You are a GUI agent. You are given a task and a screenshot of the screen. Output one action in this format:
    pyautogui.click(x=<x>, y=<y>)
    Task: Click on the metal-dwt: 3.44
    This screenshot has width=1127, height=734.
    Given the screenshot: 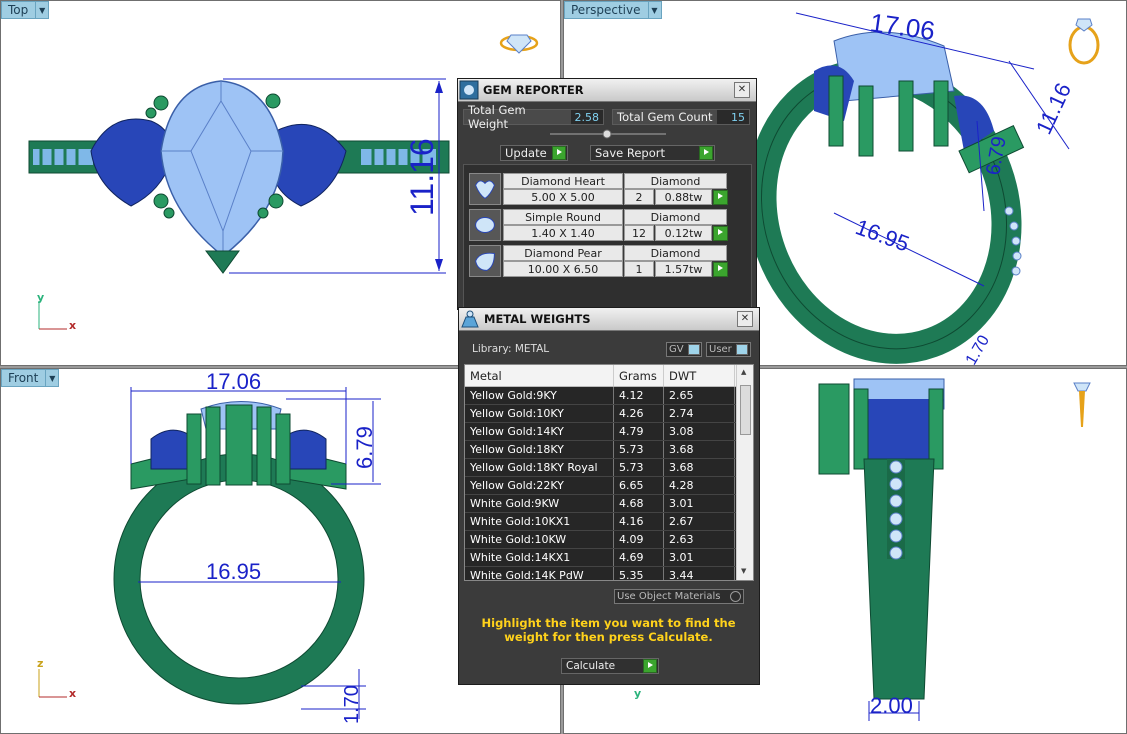 What is the action you would take?
    pyautogui.click(x=699, y=573)
    